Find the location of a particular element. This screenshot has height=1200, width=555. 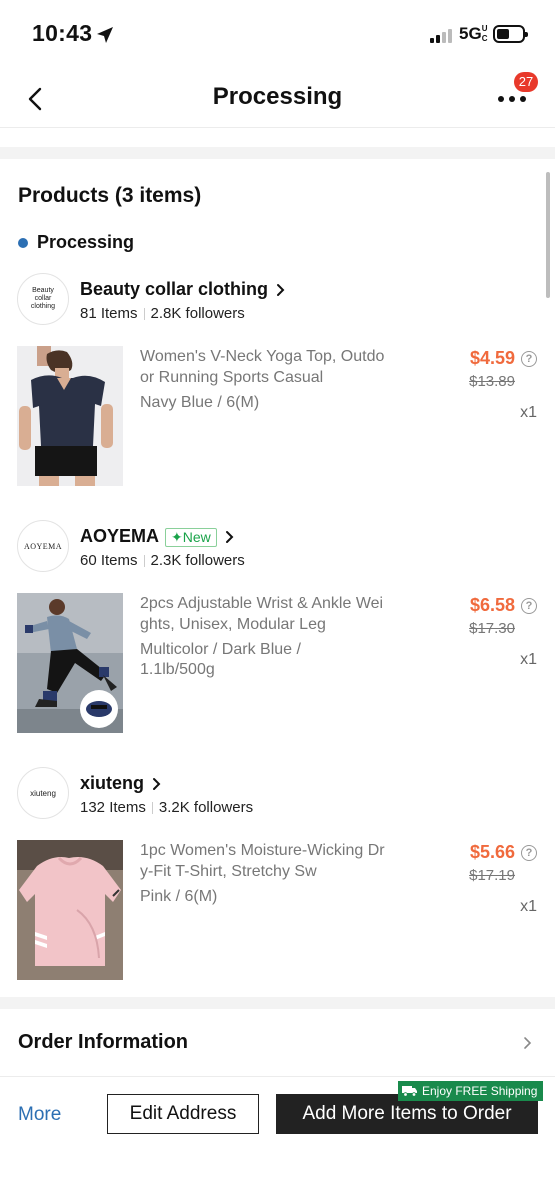

page-title: Processing is located at coordinates (277, 96).